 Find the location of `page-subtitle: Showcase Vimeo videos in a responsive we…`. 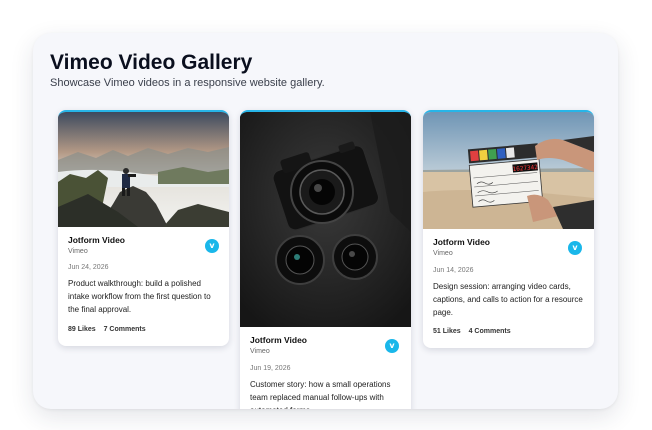

page-subtitle: Showcase Vimeo videos in a responsive we… is located at coordinates (187, 83).